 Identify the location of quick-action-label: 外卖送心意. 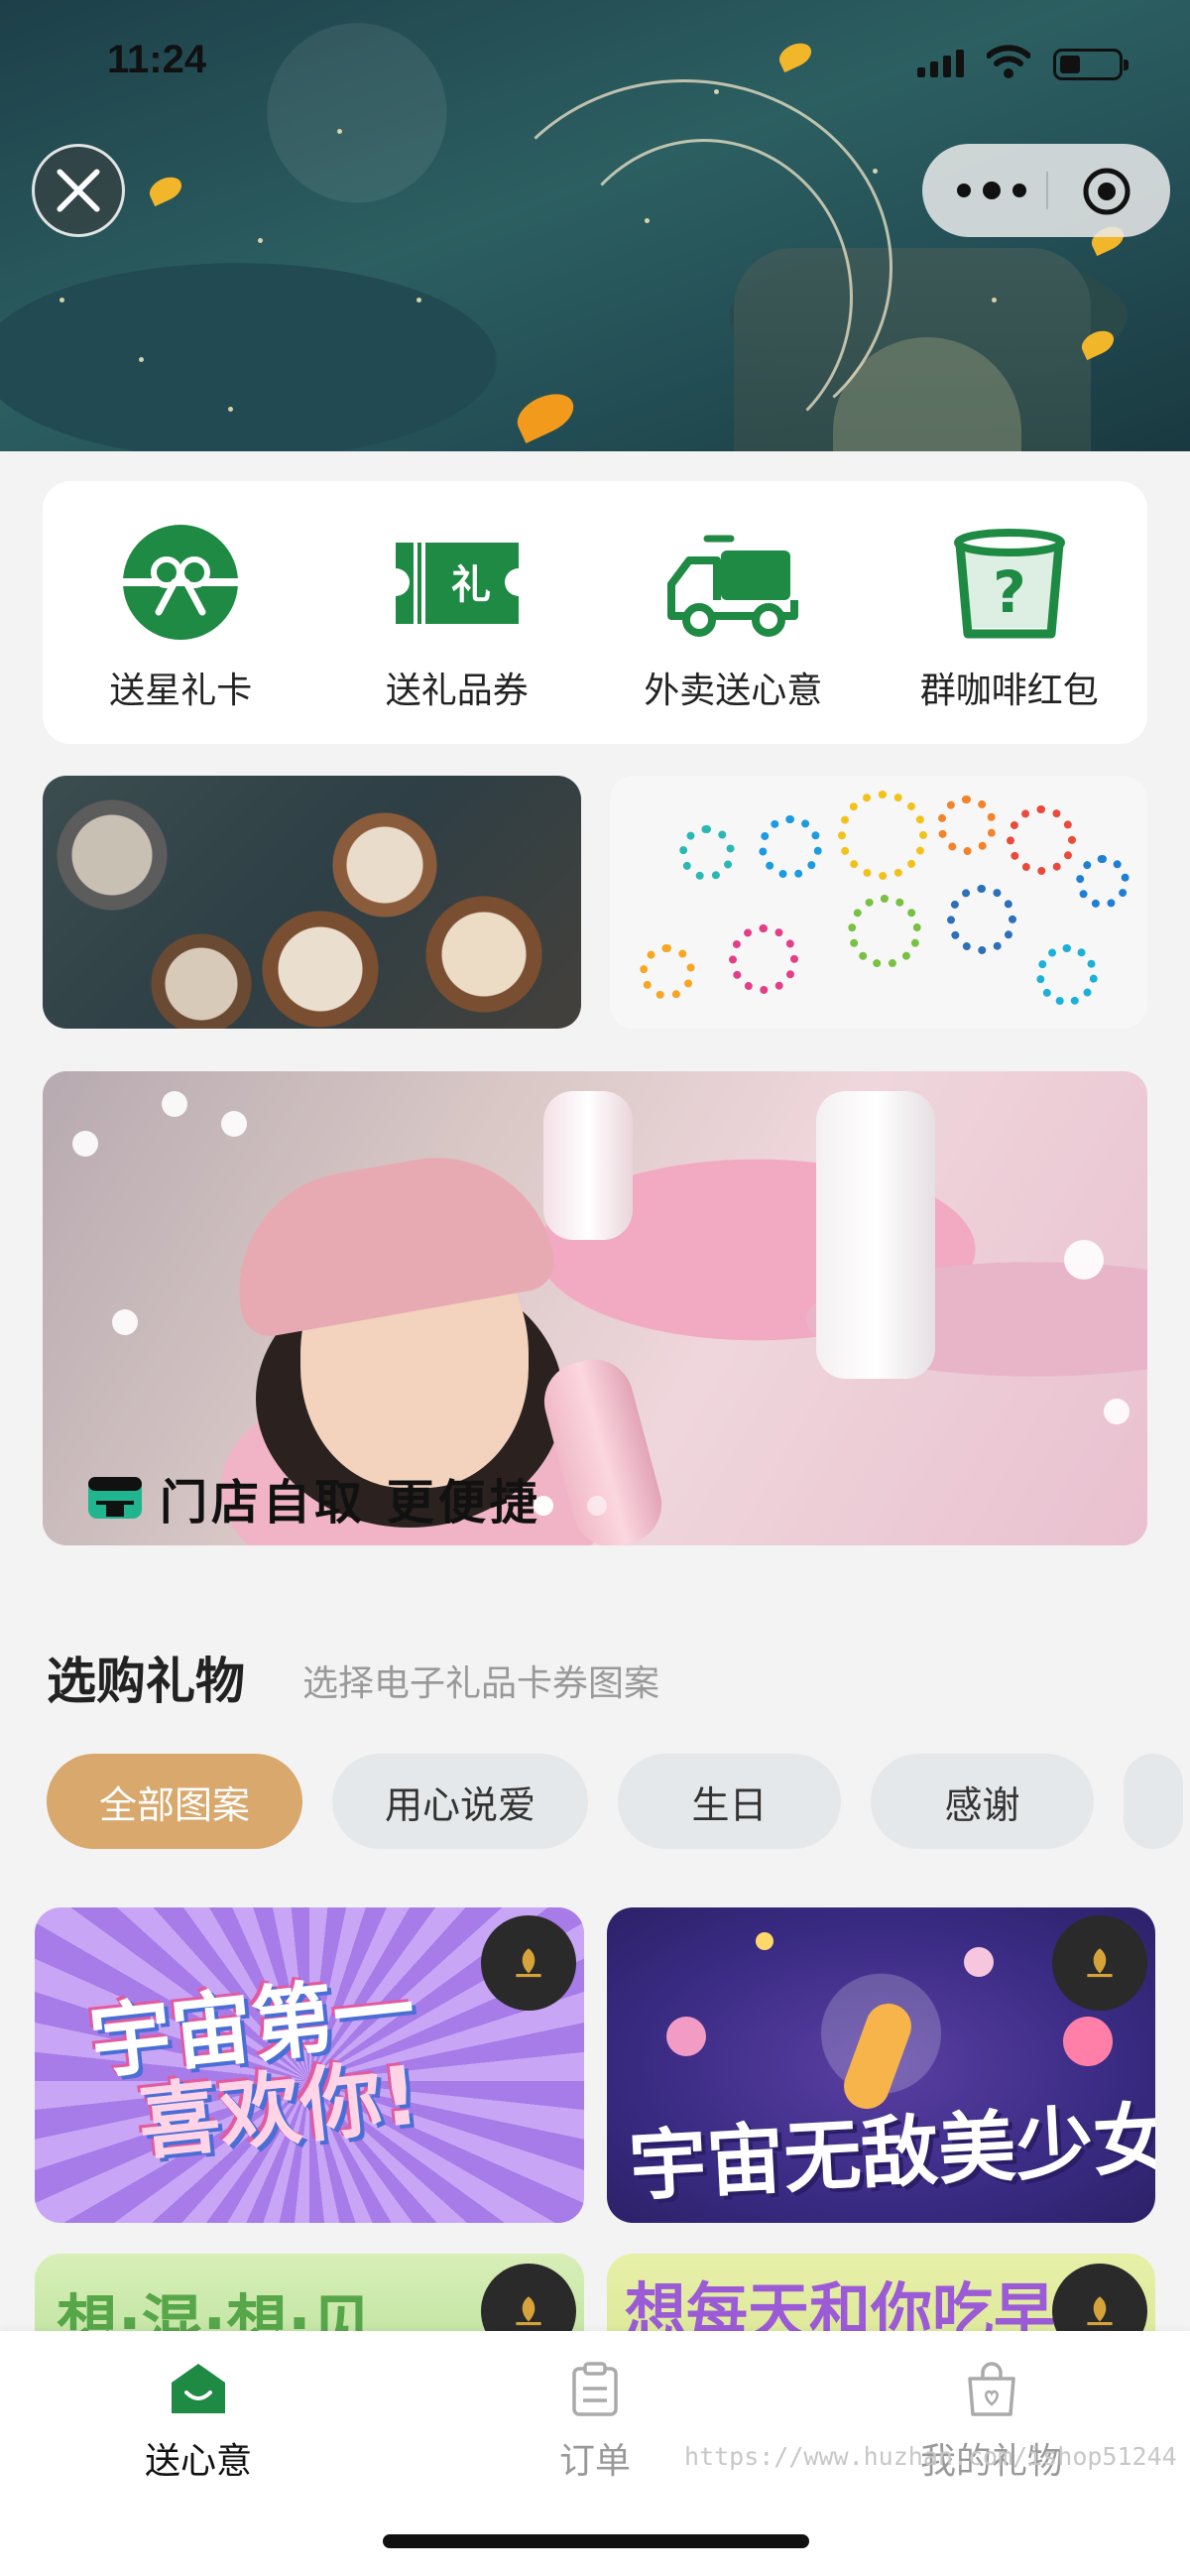
(733, 691).